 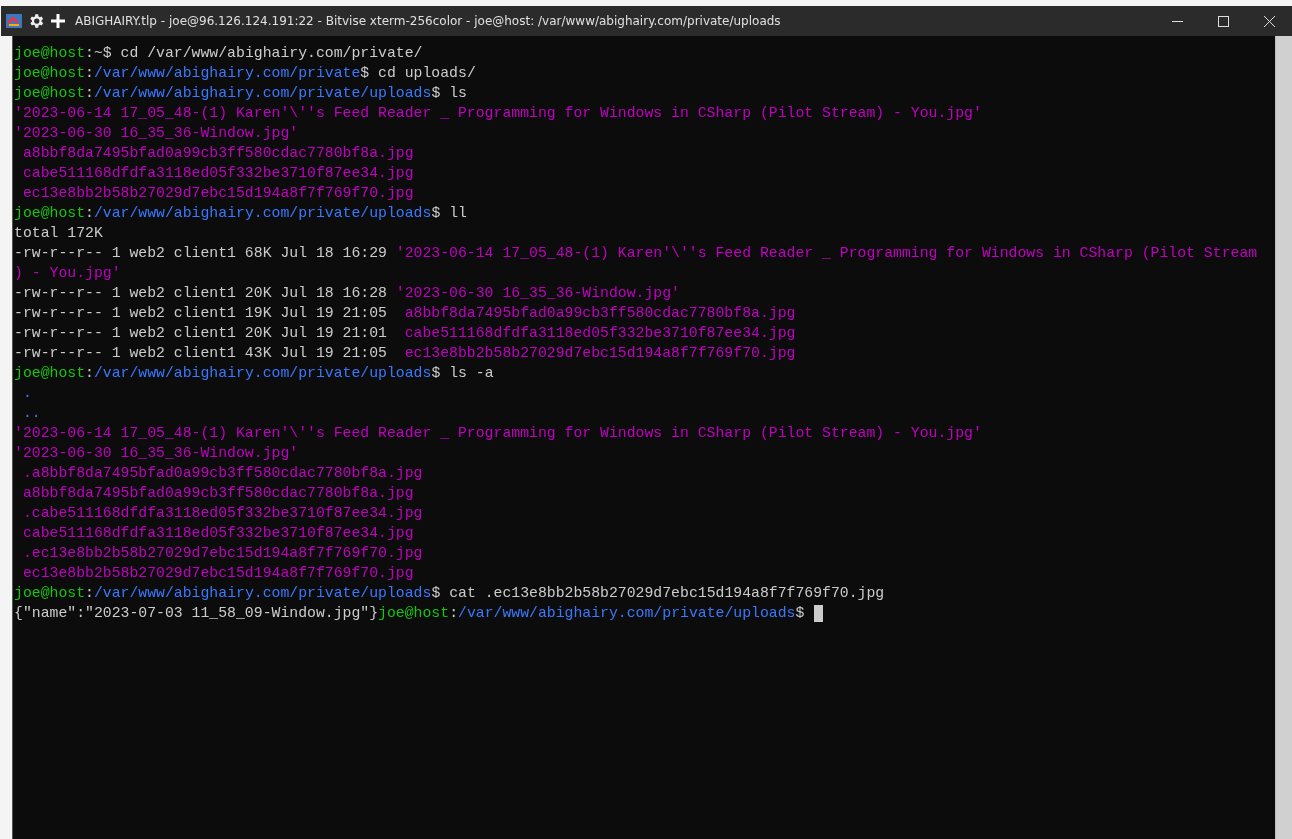 I want to click on output-text: -rw-r--r-- 1 web2 client1 43K Jul 19 21:05, so click(x=201, y=353).